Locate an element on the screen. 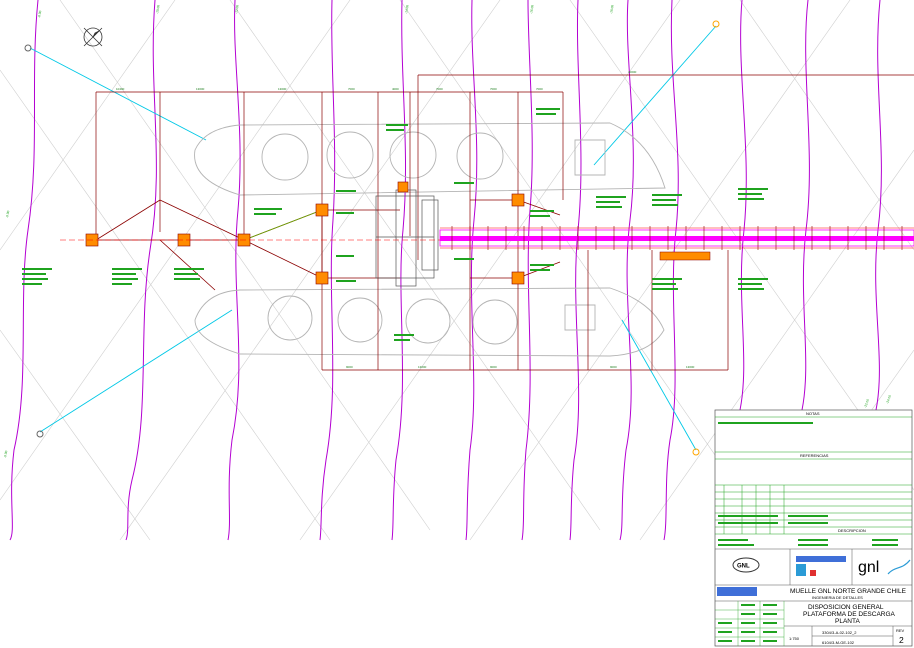 The image size is (914, 648). svg-text: 40000 is located at coordinates (632, 72).